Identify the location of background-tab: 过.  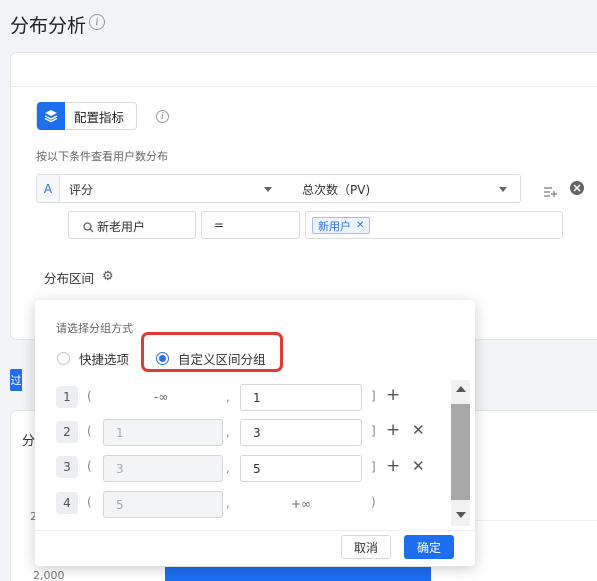
(16, 380).